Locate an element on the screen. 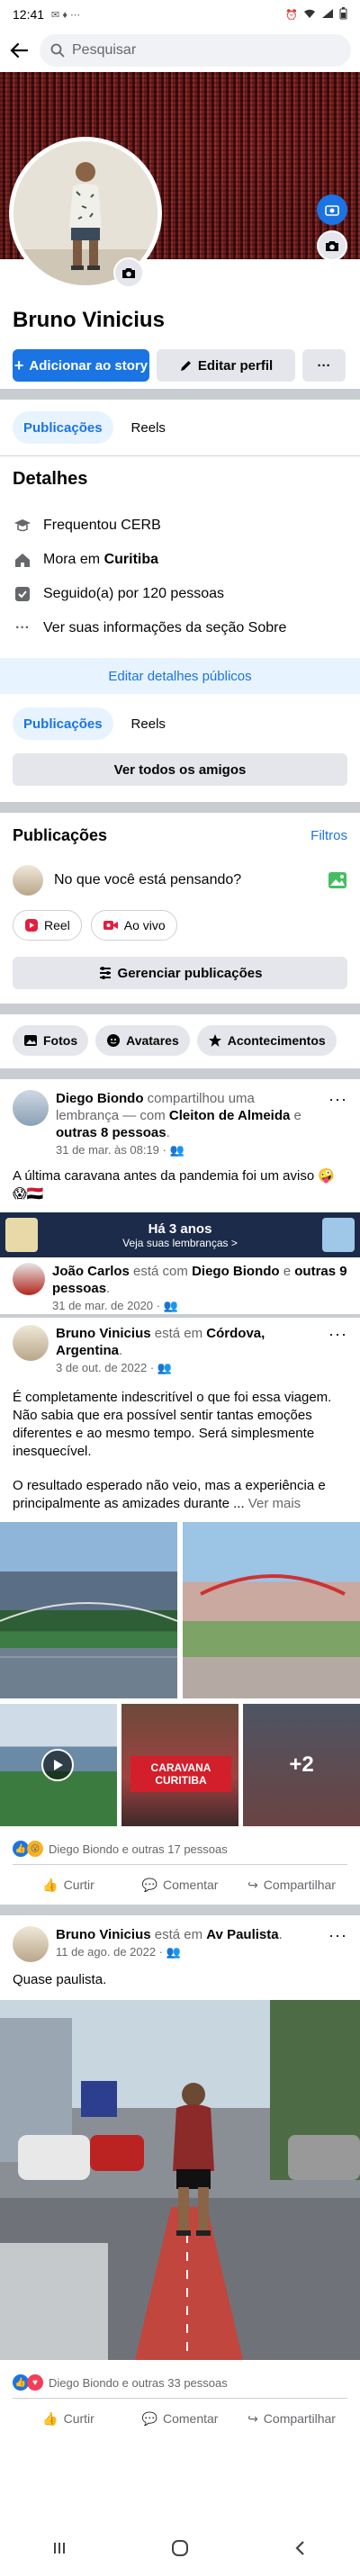  avenue-illustration is located at coordinates (180, 2180).